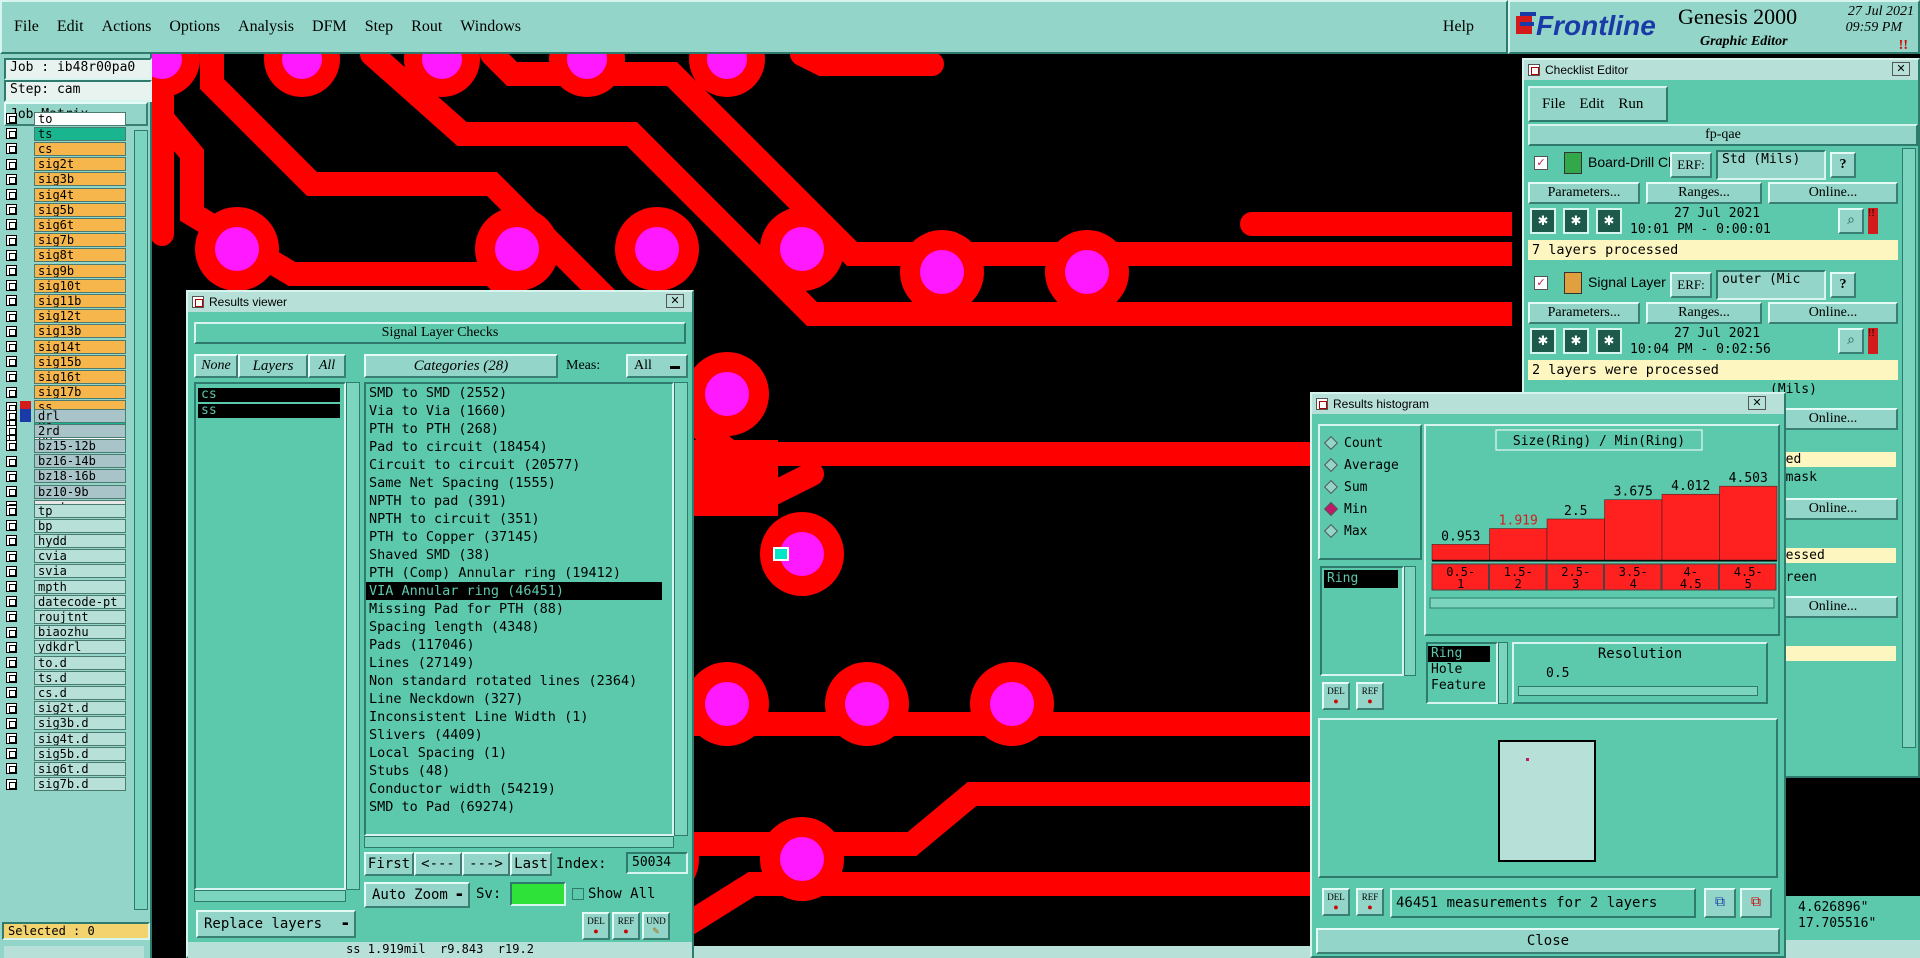 This screenshot has height=958, width=1920. I want to click on check-help-button: ?, so click(1843, 285).